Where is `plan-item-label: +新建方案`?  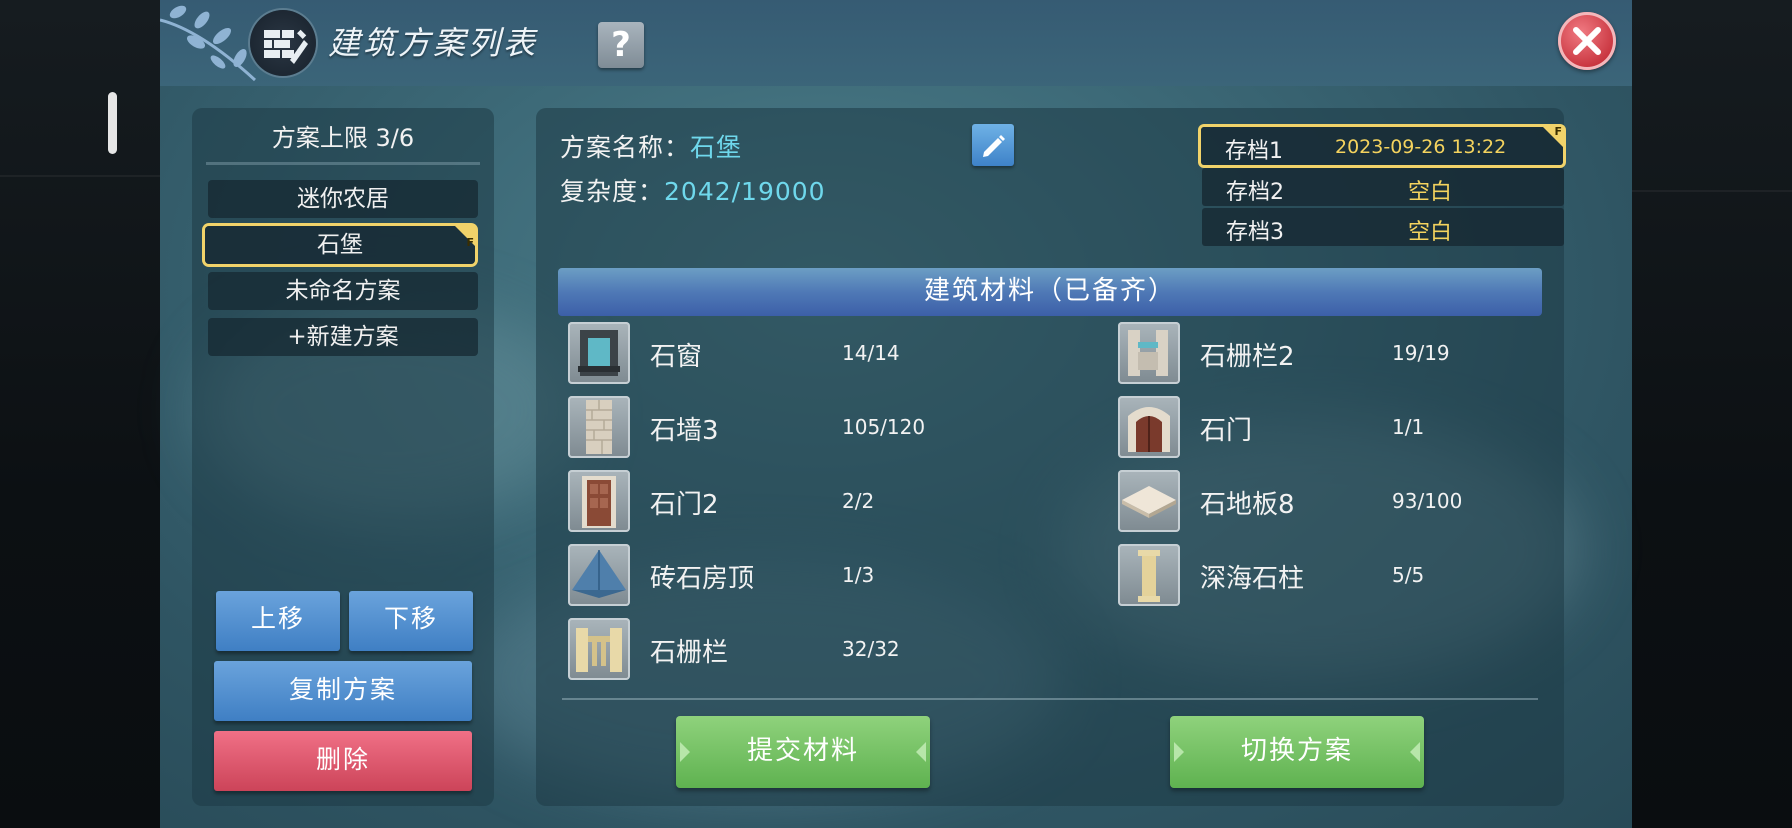
plan-item-label: +新建方案 is located at coordinates (343, 337).